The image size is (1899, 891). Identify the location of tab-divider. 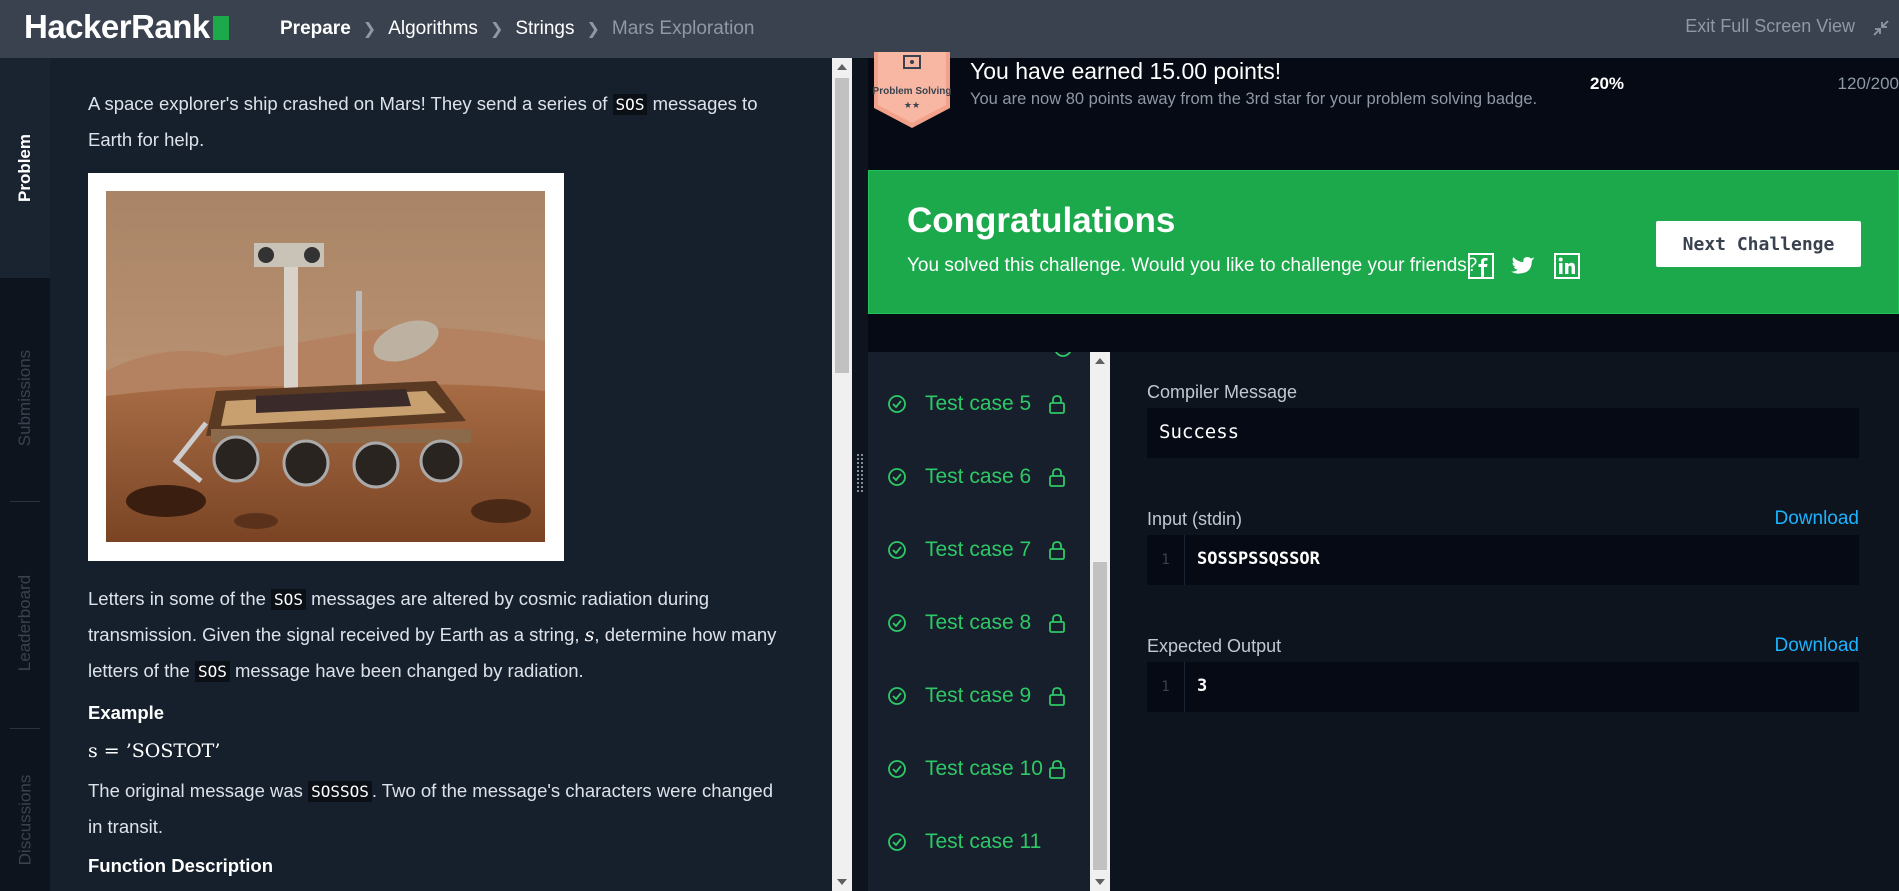
(25, 501).